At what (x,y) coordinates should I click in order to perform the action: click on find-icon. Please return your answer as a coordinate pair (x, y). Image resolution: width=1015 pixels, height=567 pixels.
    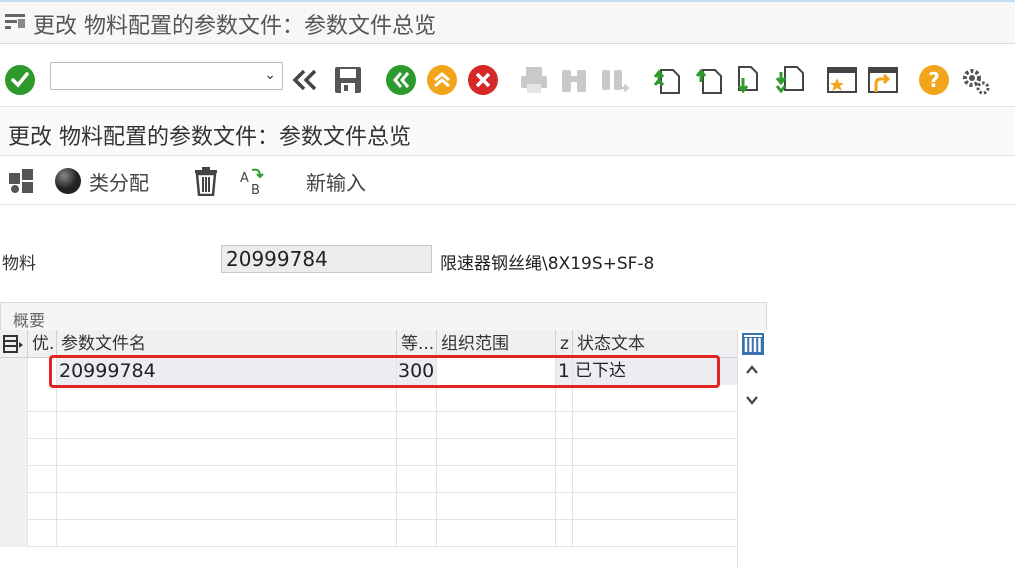
    Looking at the image, I should click on (574, 80).